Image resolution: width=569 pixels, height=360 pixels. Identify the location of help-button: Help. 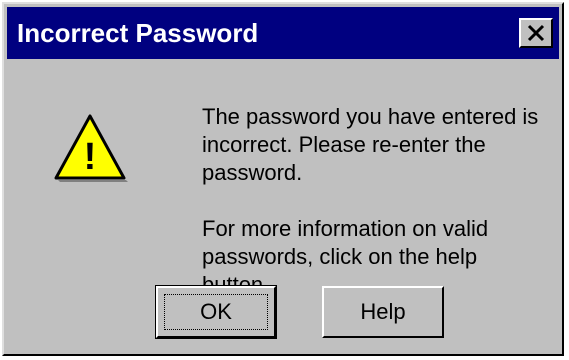
(383, 312).